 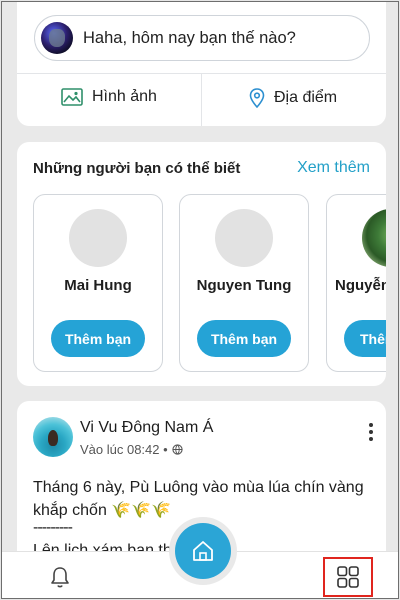 I want to click on add-location-button: Địa điểm, so click(x=293, y=98).